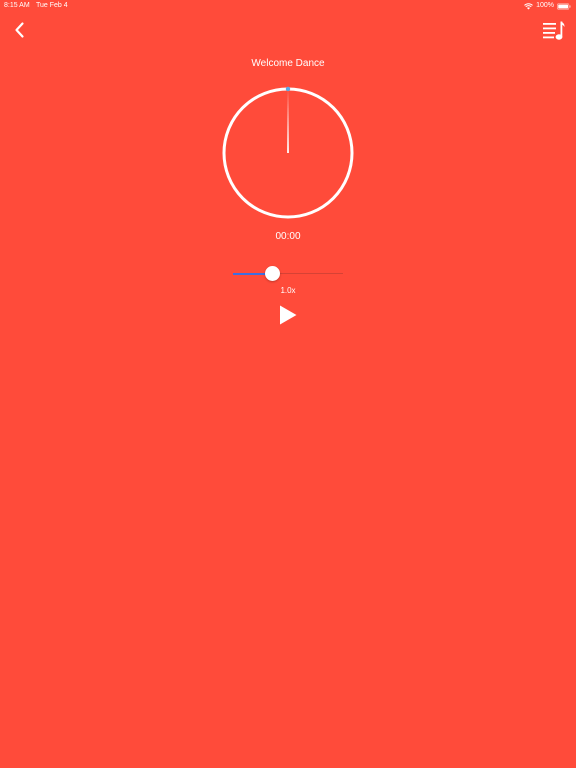 The image size is (576, 768). I want to click on status-bar: 8:15 AM Tue Feb 4 100%, so click(288, 6).